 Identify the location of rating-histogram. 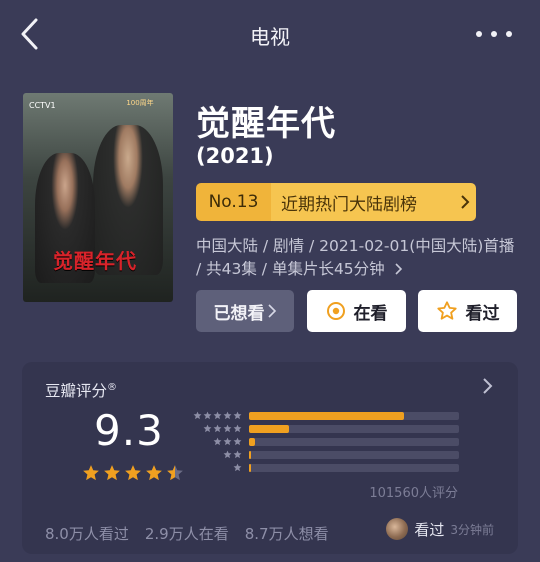
(335, 441).